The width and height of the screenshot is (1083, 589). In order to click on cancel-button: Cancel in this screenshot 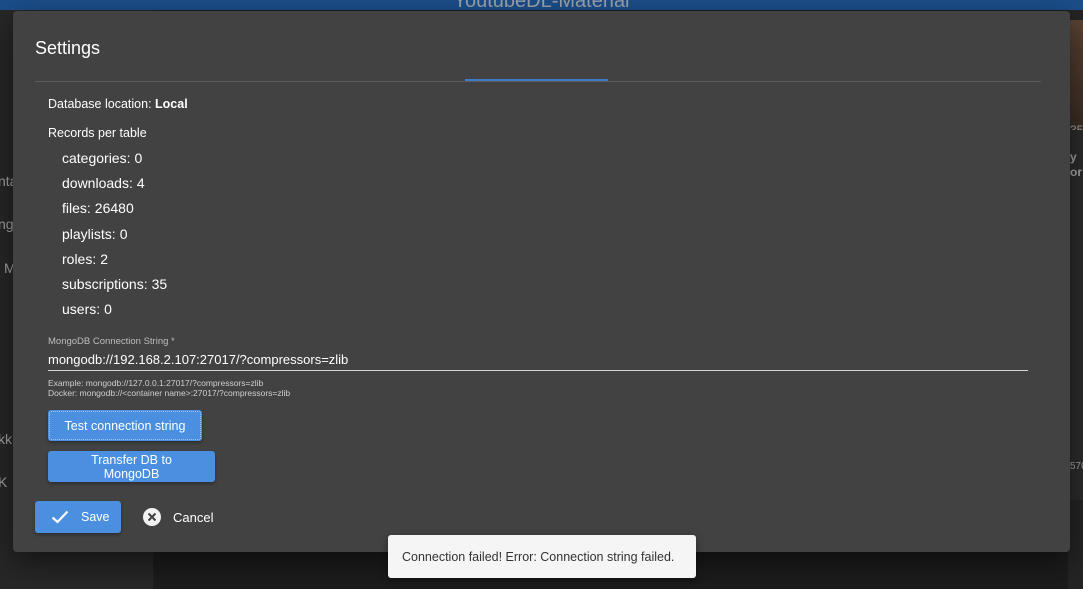, I will do `click(178, 517)`.